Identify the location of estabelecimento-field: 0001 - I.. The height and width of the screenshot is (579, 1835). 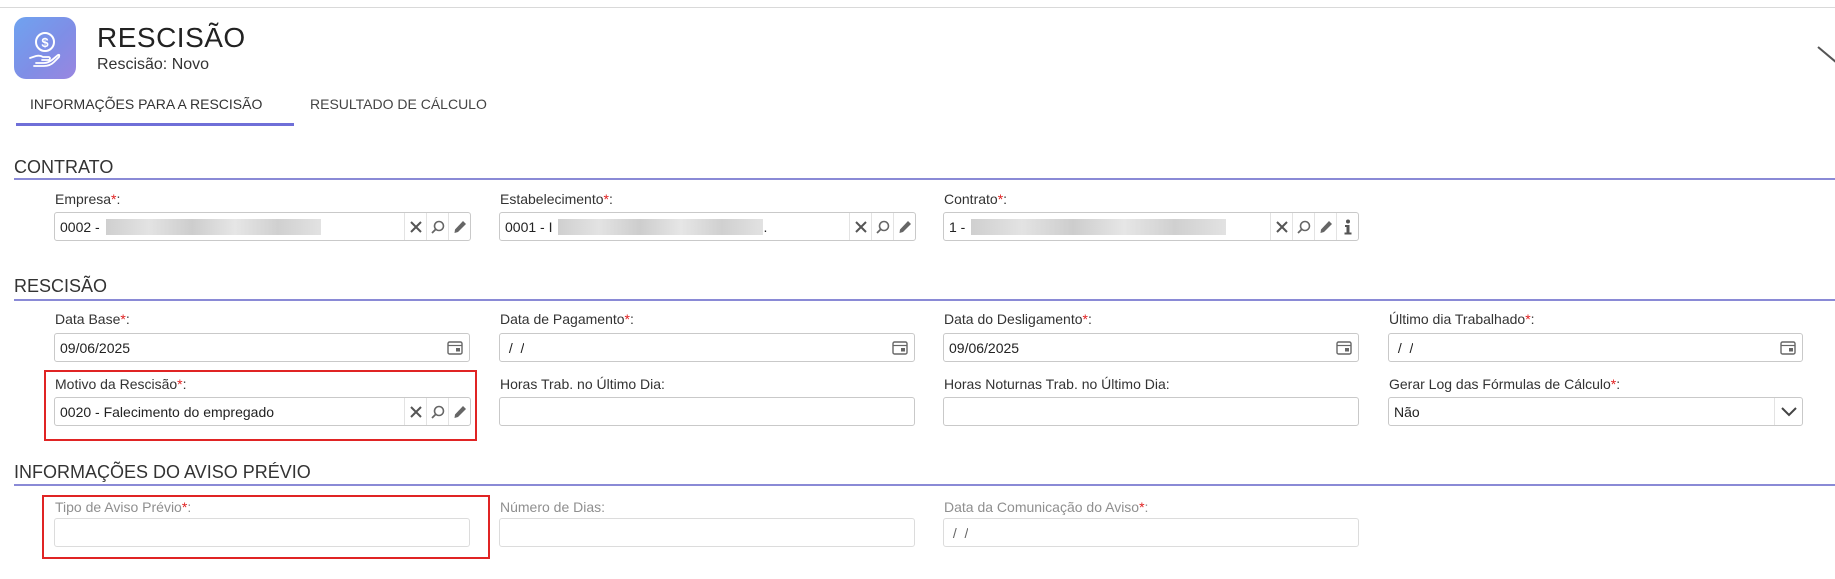
(707, 226).